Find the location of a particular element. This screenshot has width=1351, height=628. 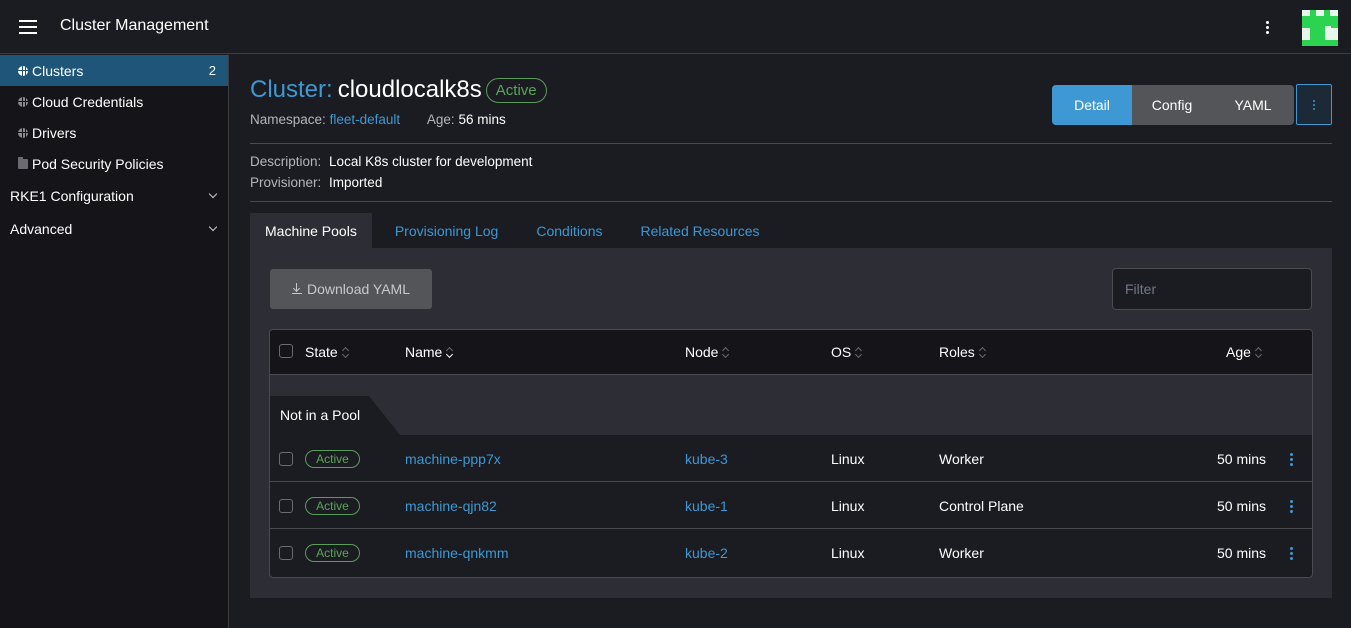

sidebar-group-advanced: Advanced is located at coordinates (114, 228).